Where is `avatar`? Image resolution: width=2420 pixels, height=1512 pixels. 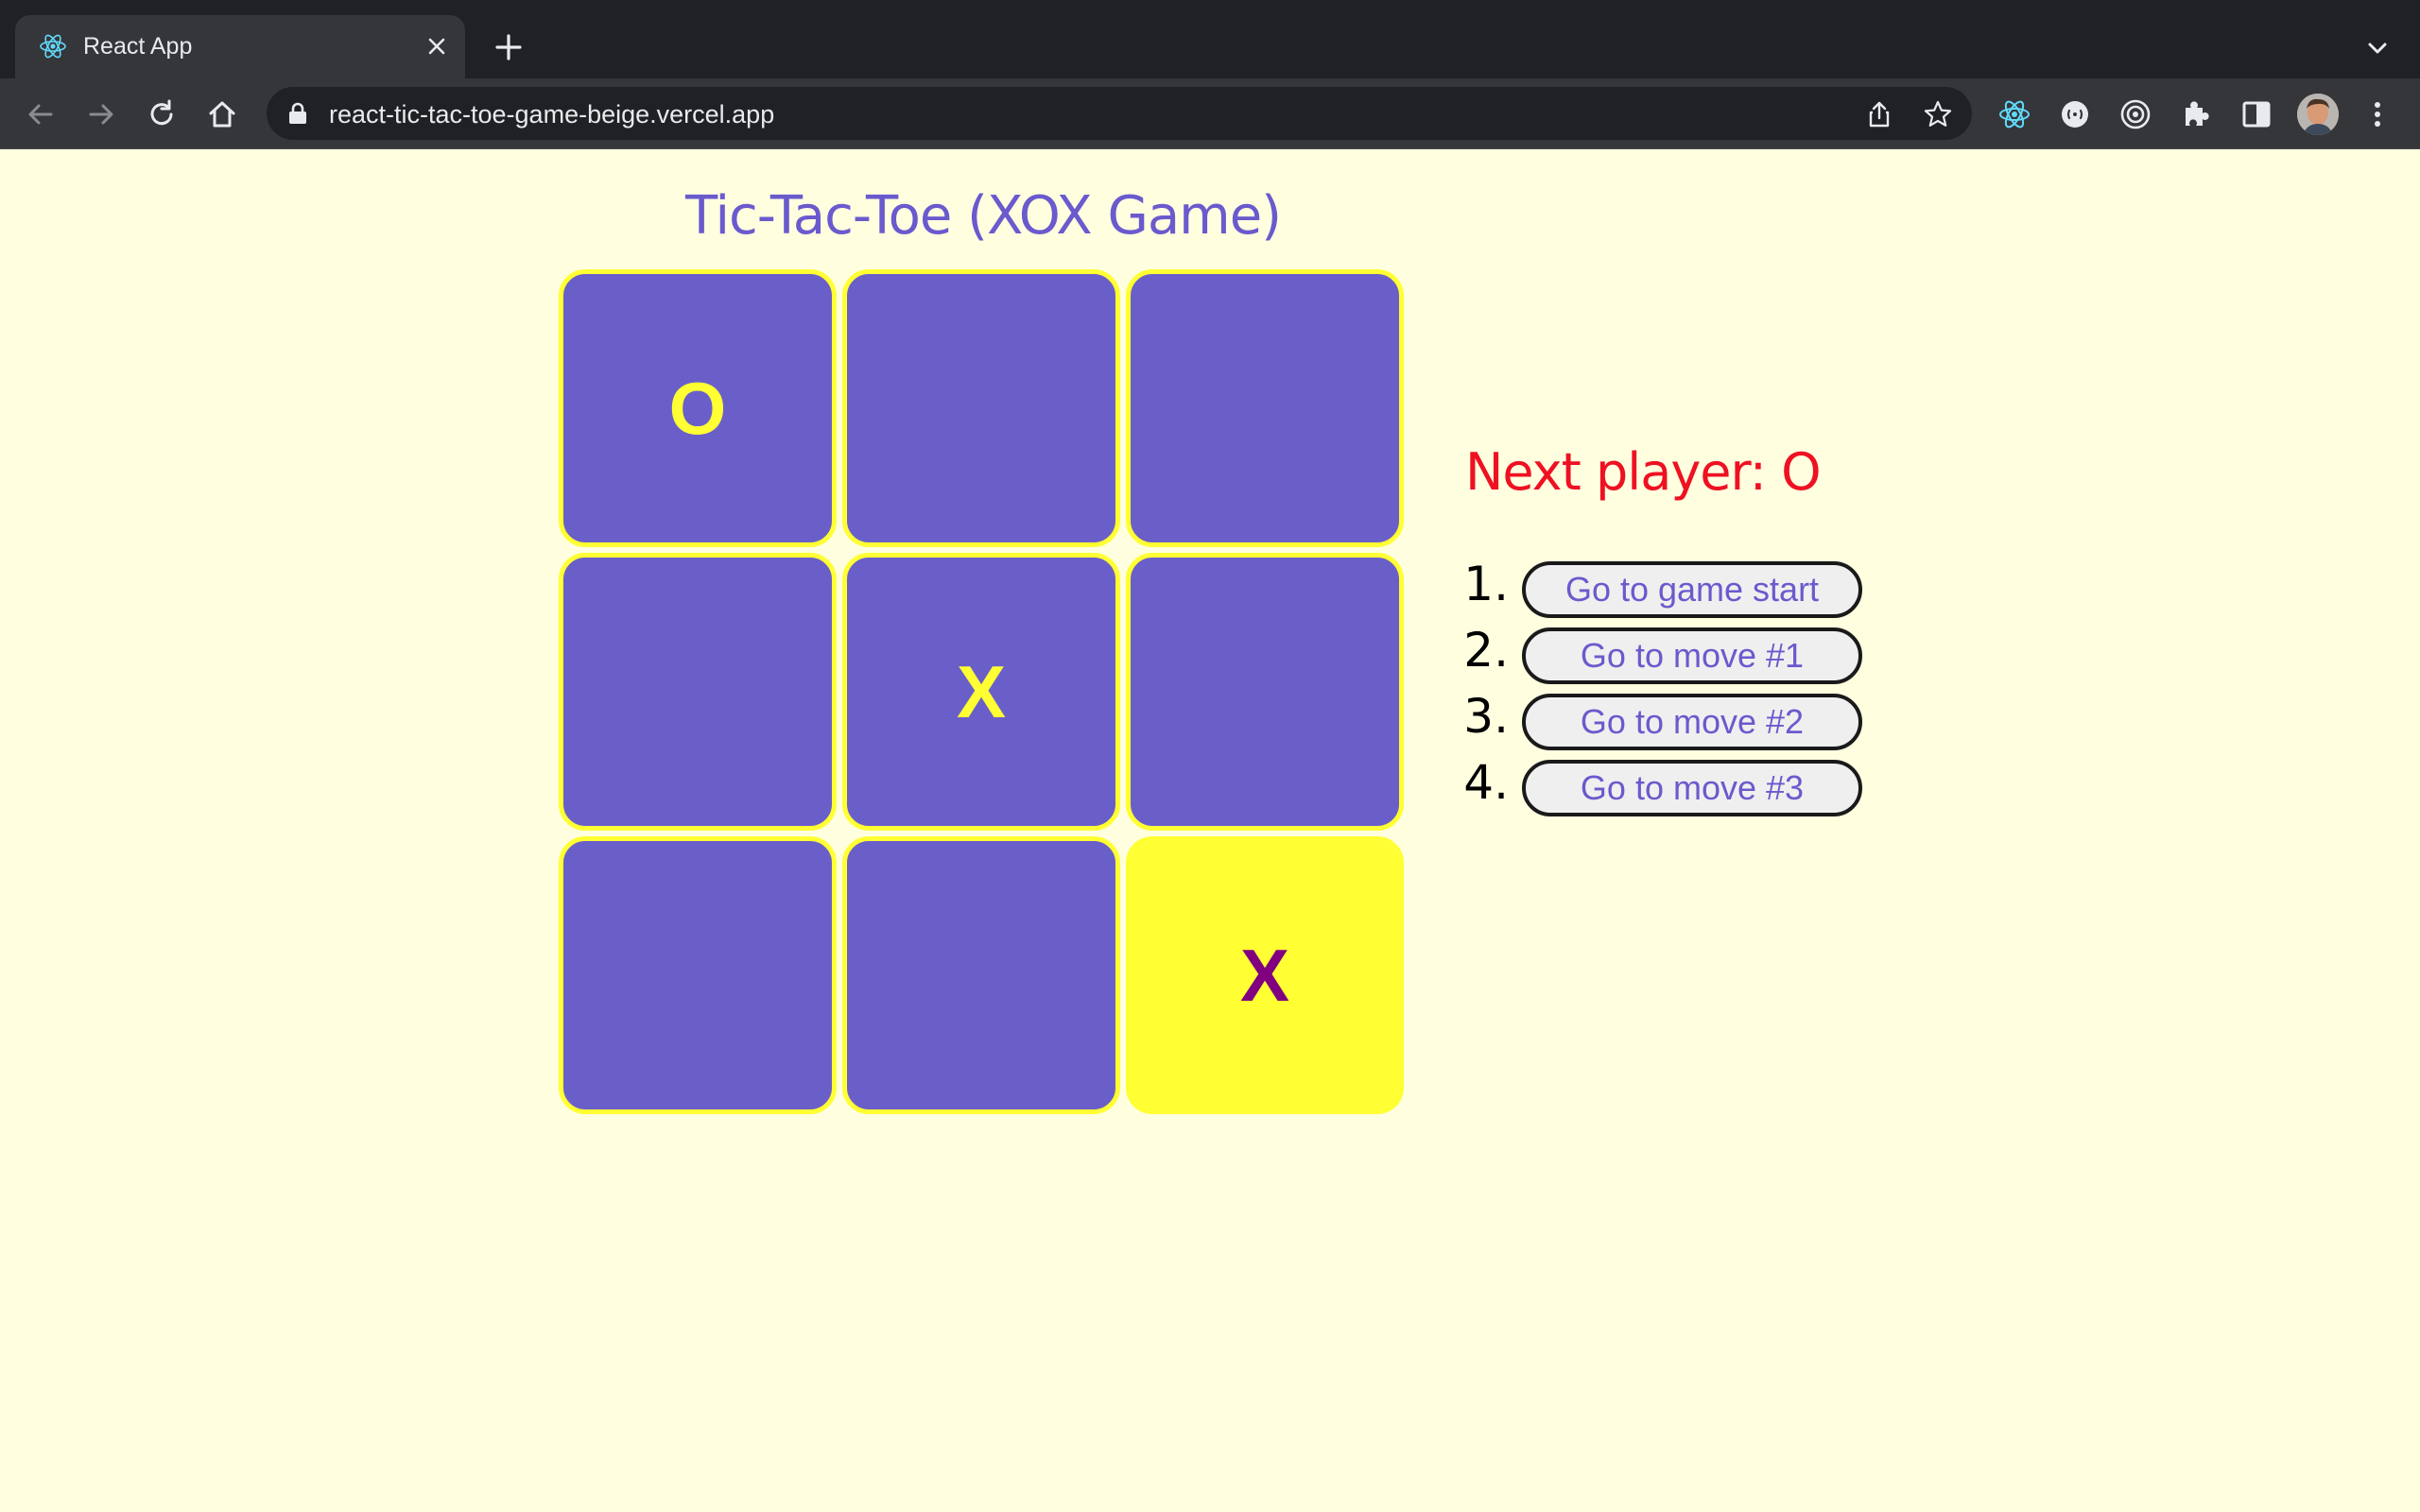 avatar is located at coordinates (2318, 114).